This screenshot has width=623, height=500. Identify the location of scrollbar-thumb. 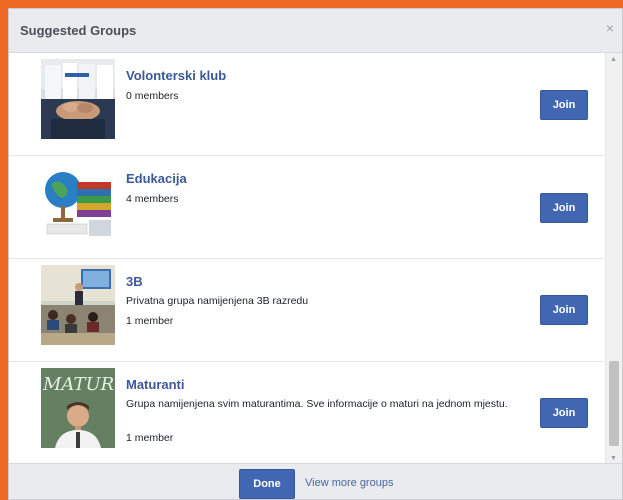
(614, 403).